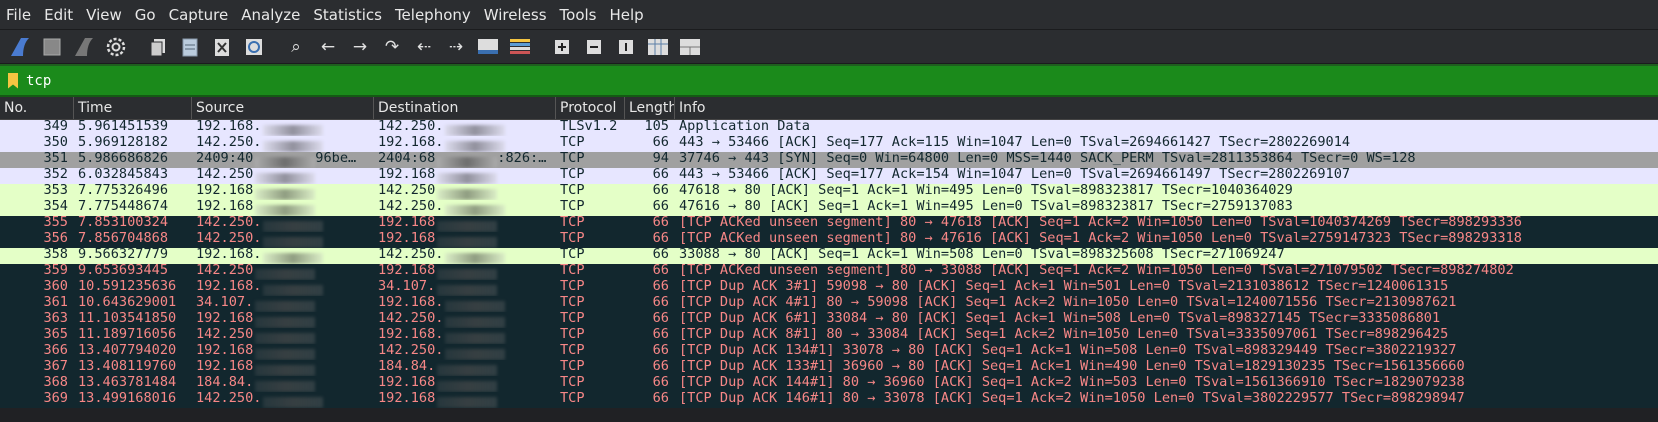  What do you see at coordinates (392, 47) in the screenshot?
I see `go-to-packet-icon: ↷` at bounding box center [392, 47].